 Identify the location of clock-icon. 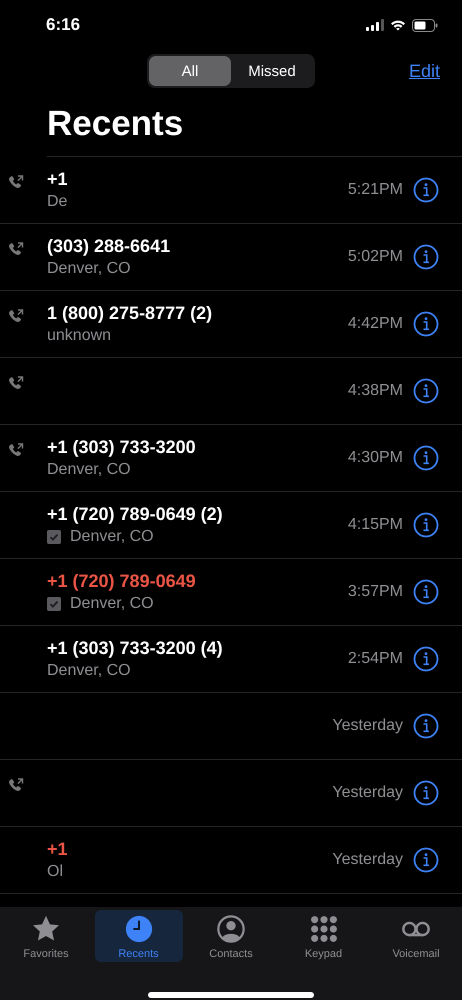
(139, 929).